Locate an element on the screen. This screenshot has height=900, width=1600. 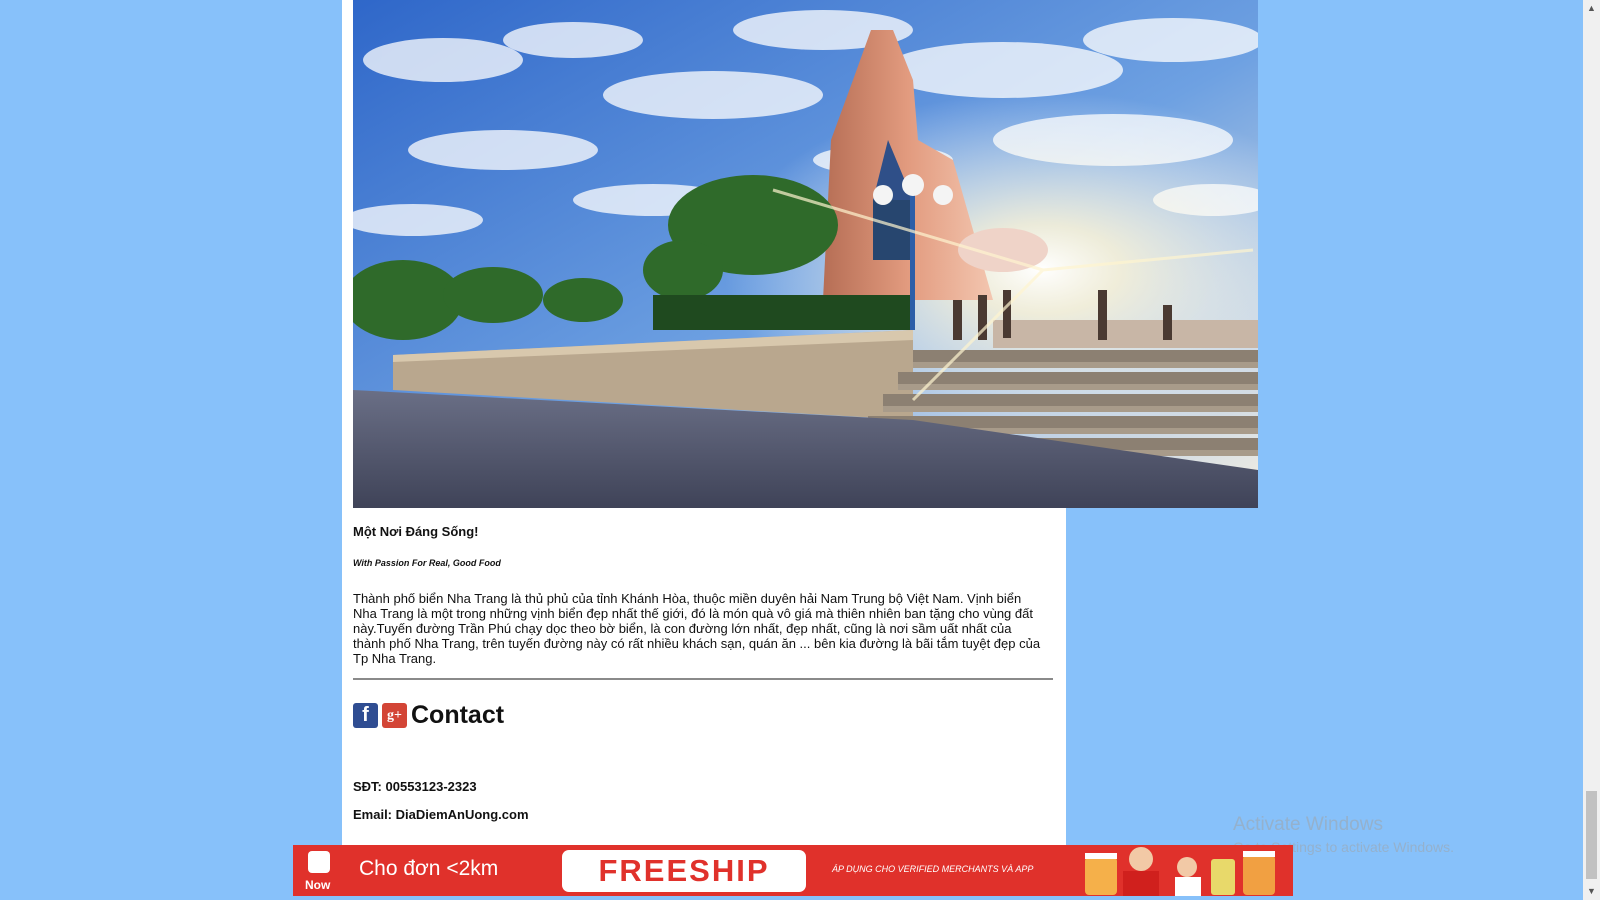
contact-header: f g+ Contact is located at coordinates (428, 715).